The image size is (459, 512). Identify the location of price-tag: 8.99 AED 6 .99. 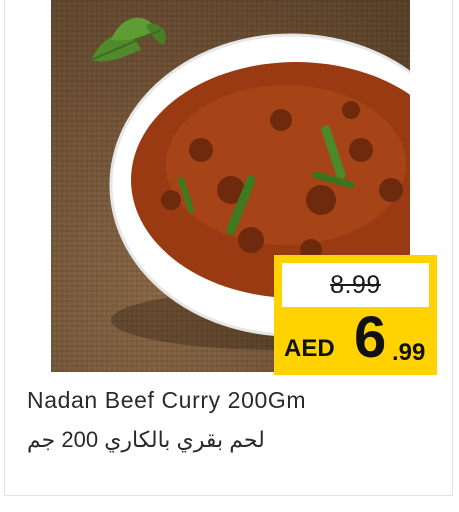
(355, 315).